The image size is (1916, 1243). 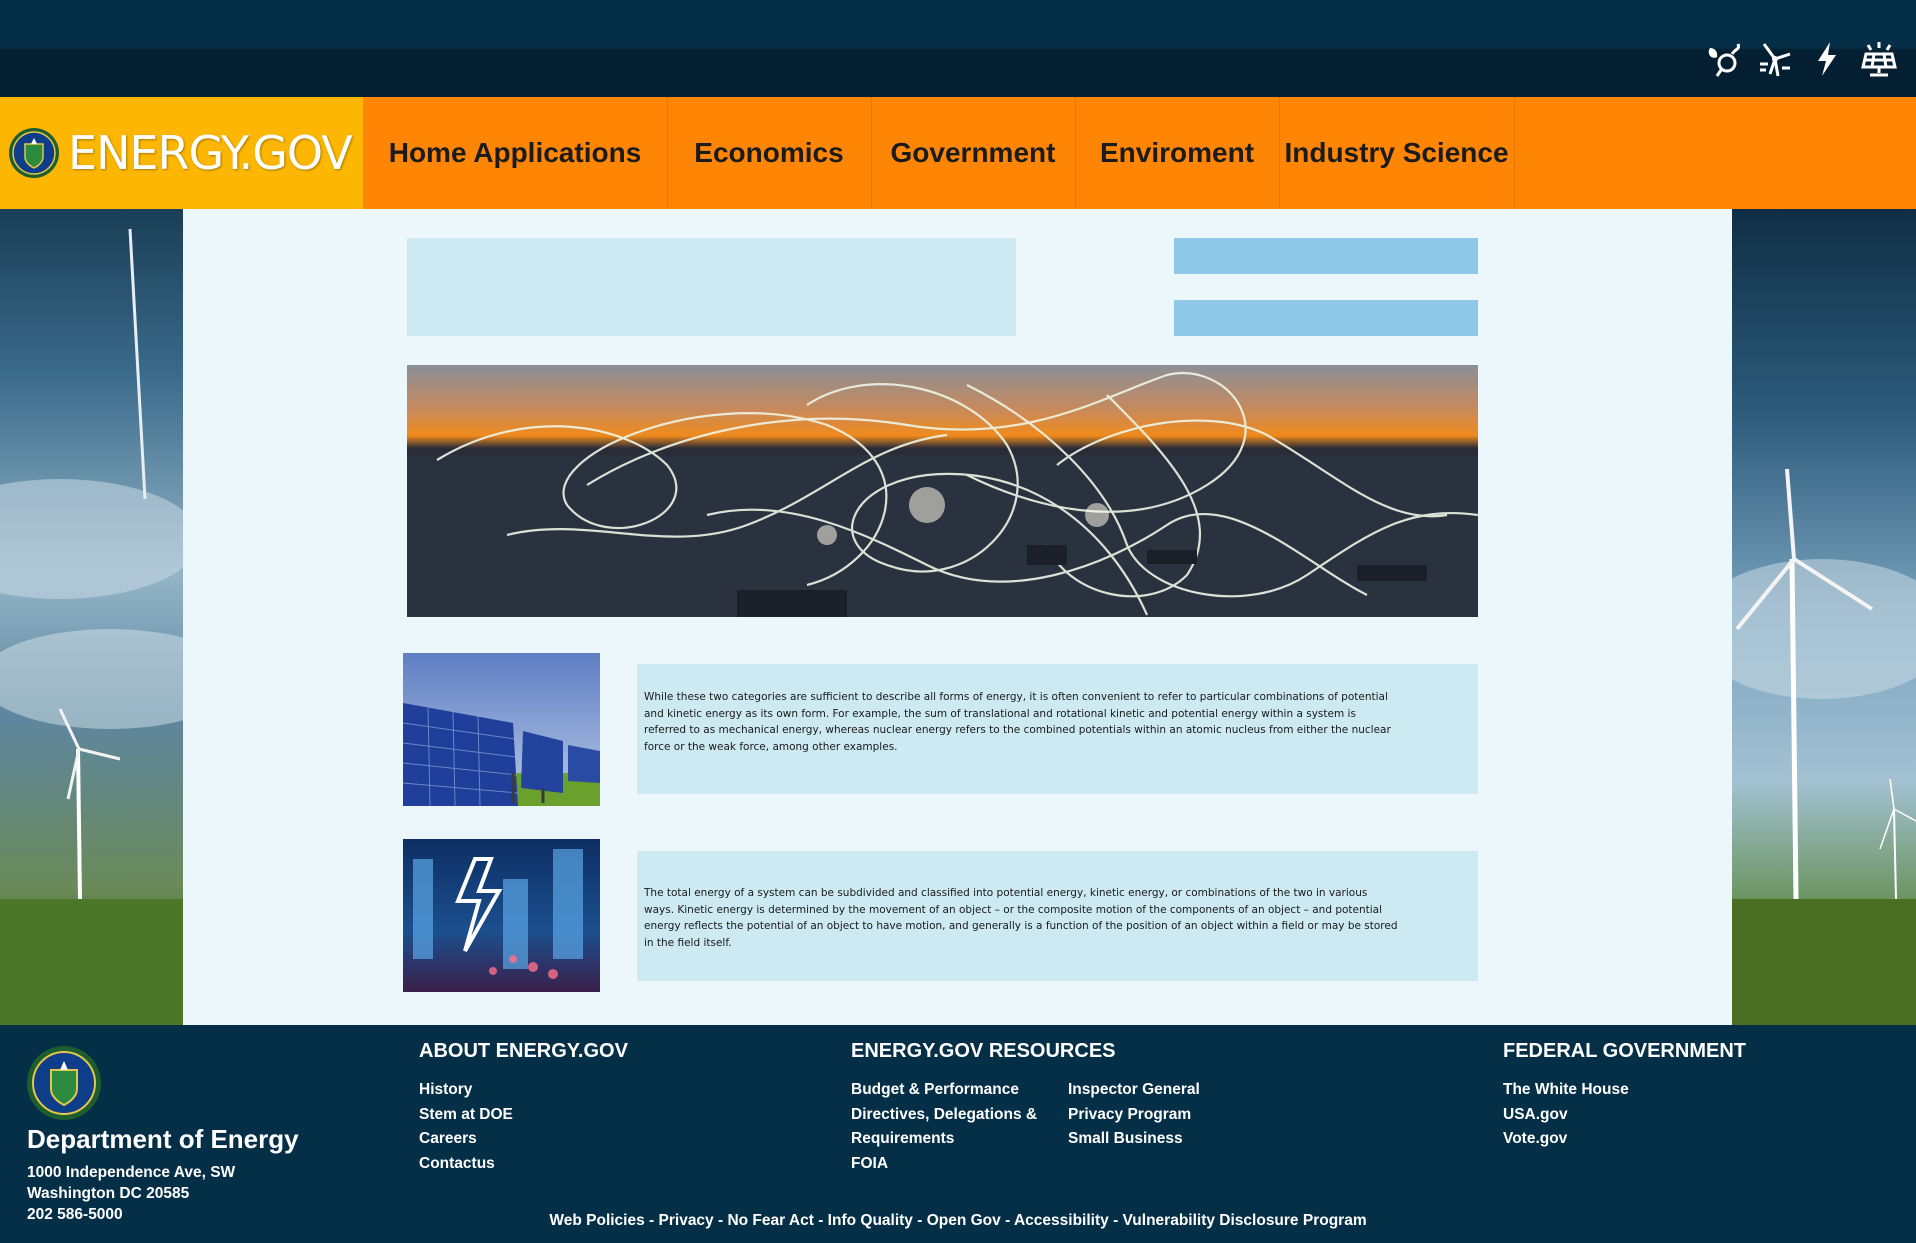 I want to click on nav-industry-science: Industry Science, so click(x=1397, y=153).